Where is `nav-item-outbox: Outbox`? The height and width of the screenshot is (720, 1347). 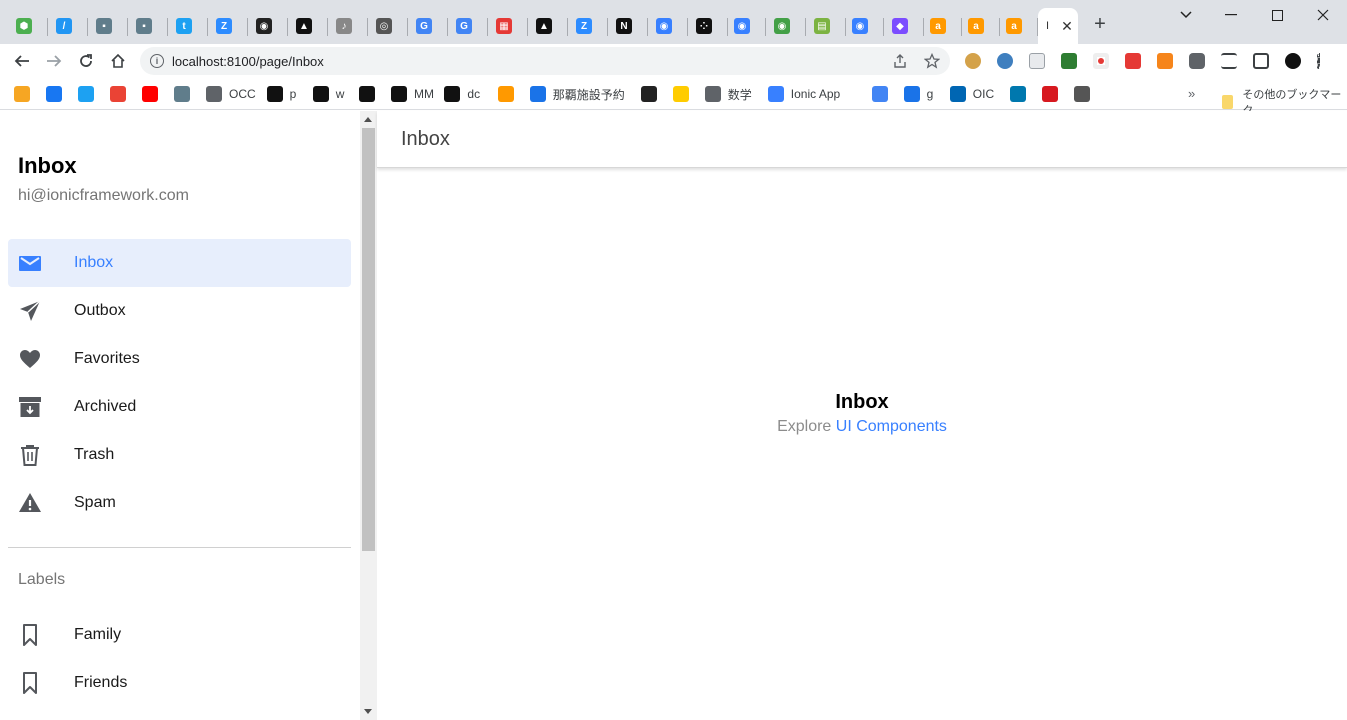 nav-item-outbox: Outbox is located at coordinates (179, 311).